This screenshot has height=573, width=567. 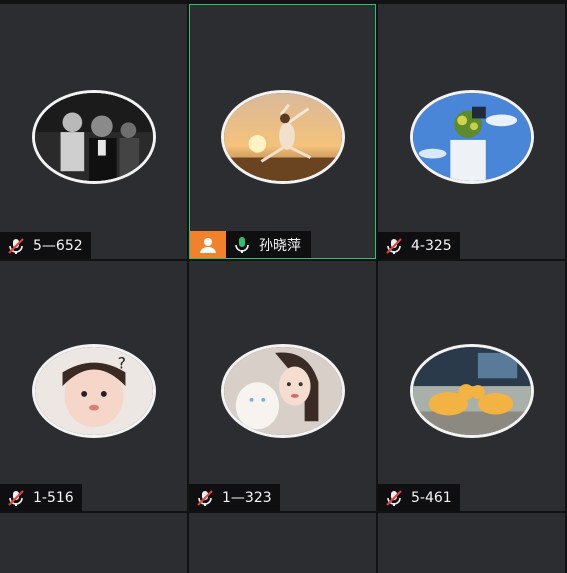 I want to click on participant-tile: 5—652, so click(x=93, y=131).